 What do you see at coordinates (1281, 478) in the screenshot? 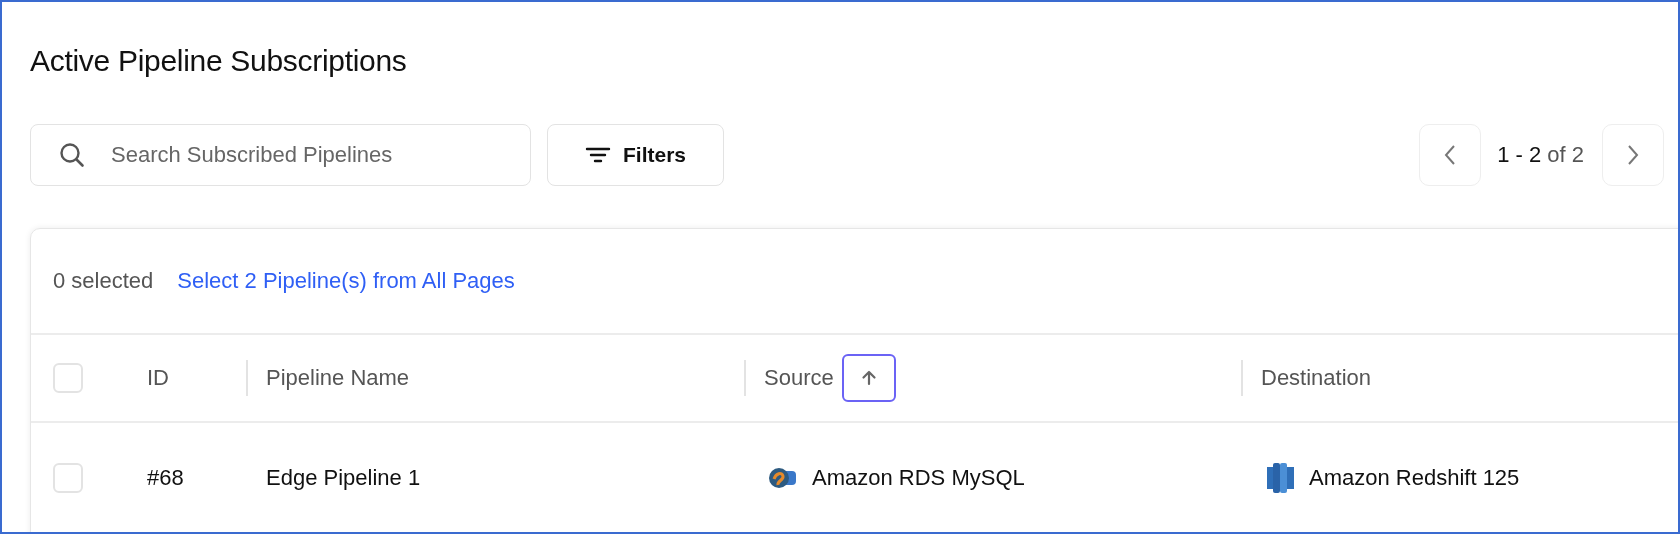
I see `columns-icon` at bounding box center [1281, 478].